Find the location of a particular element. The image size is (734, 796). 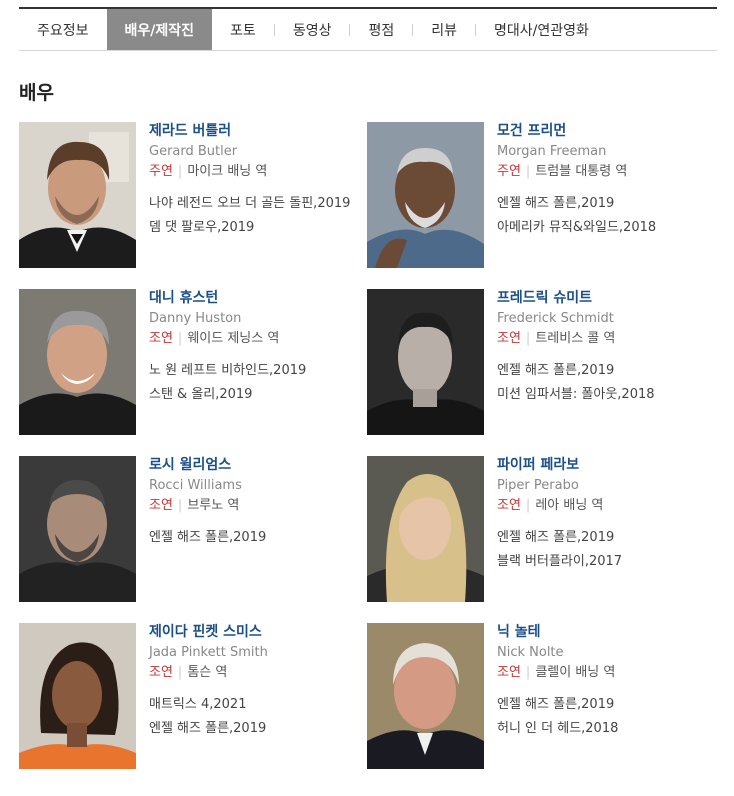

actor-name-en: Jada Pinkett Smith is located at coordinates (208, 652).